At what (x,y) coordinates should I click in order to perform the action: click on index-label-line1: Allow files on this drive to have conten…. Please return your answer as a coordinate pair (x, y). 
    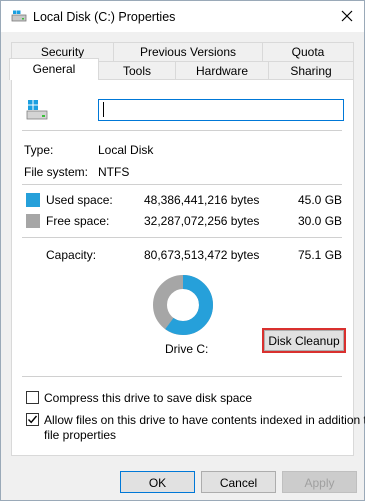
    Looking at the image, I should click on (204, 420).